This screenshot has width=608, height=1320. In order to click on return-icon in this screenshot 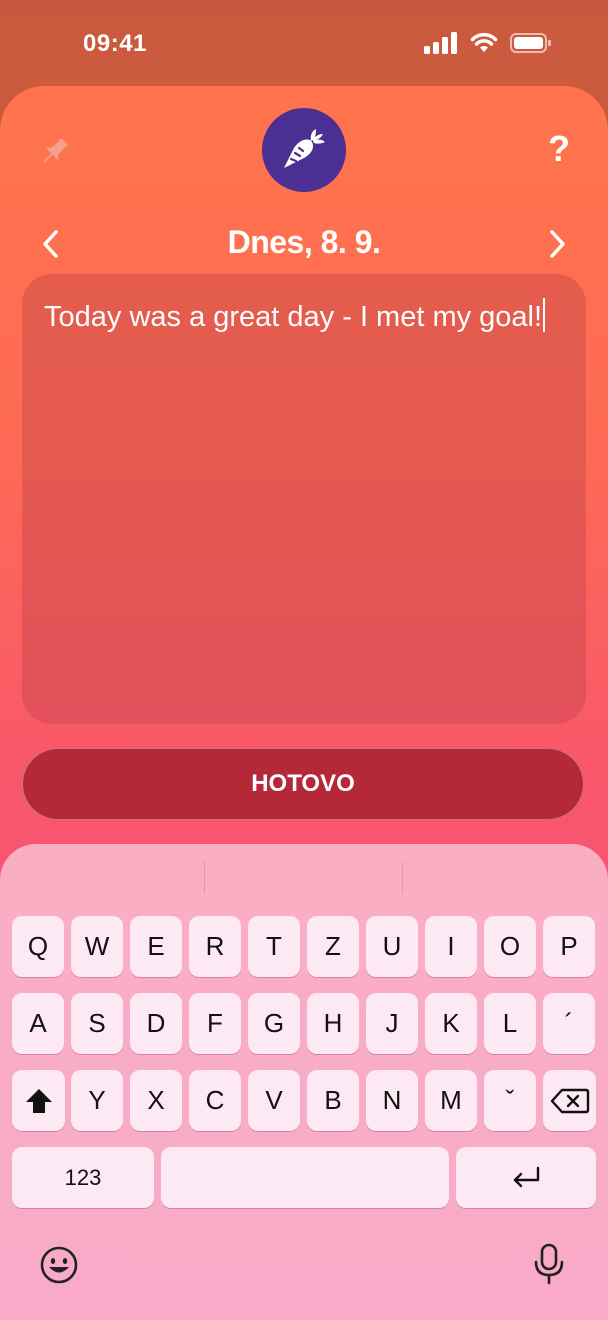, I will do `click(526, 1176)`.